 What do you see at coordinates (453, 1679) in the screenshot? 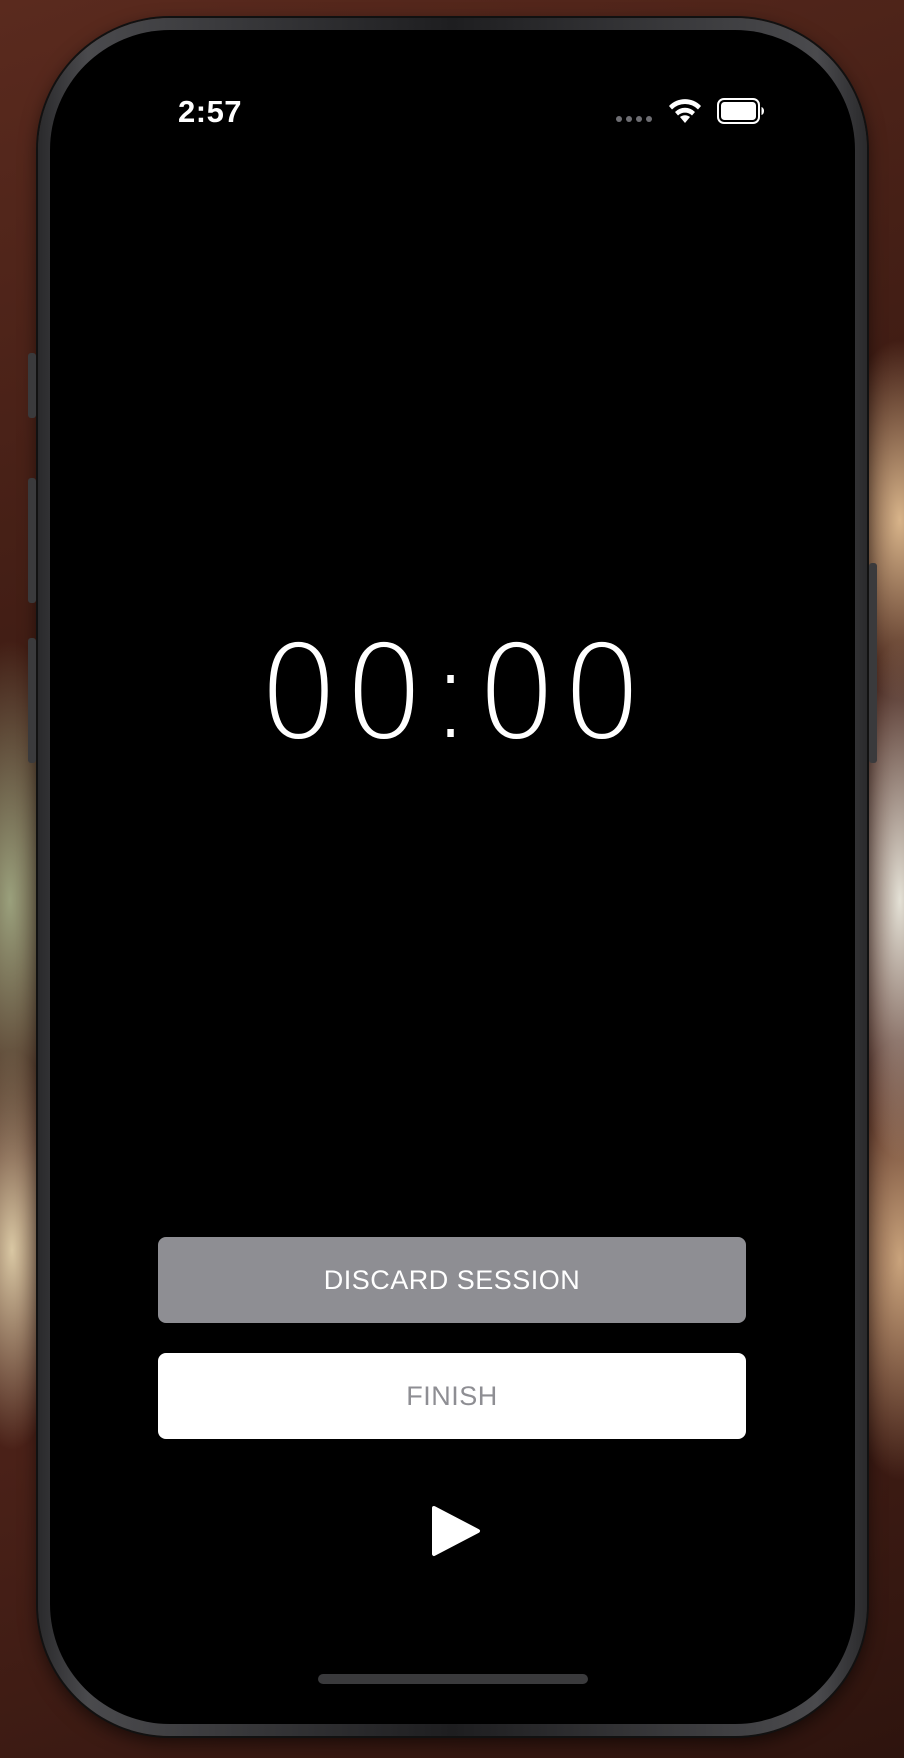
I see `home-indicator` at bounding box center [453, 1679].